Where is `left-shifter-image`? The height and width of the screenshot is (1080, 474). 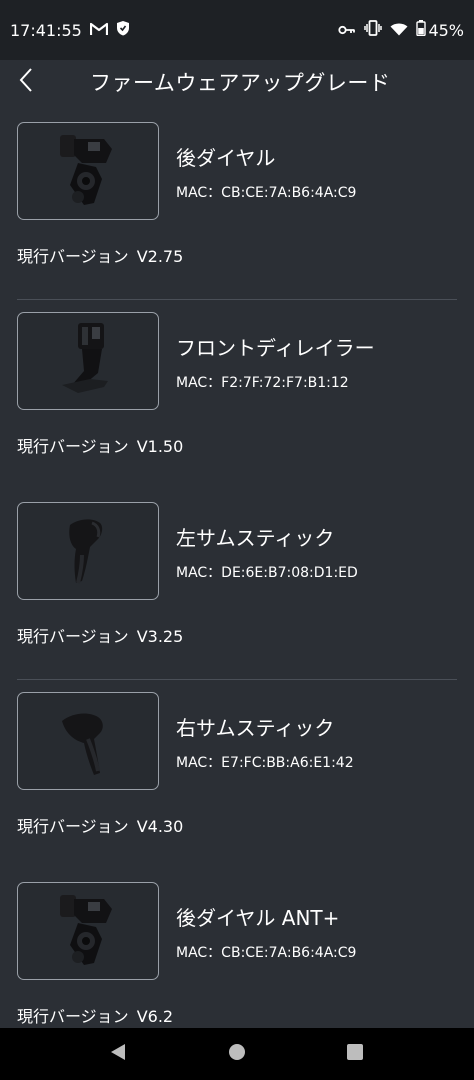 left-shifter-image is located at coordinates (88, 551).